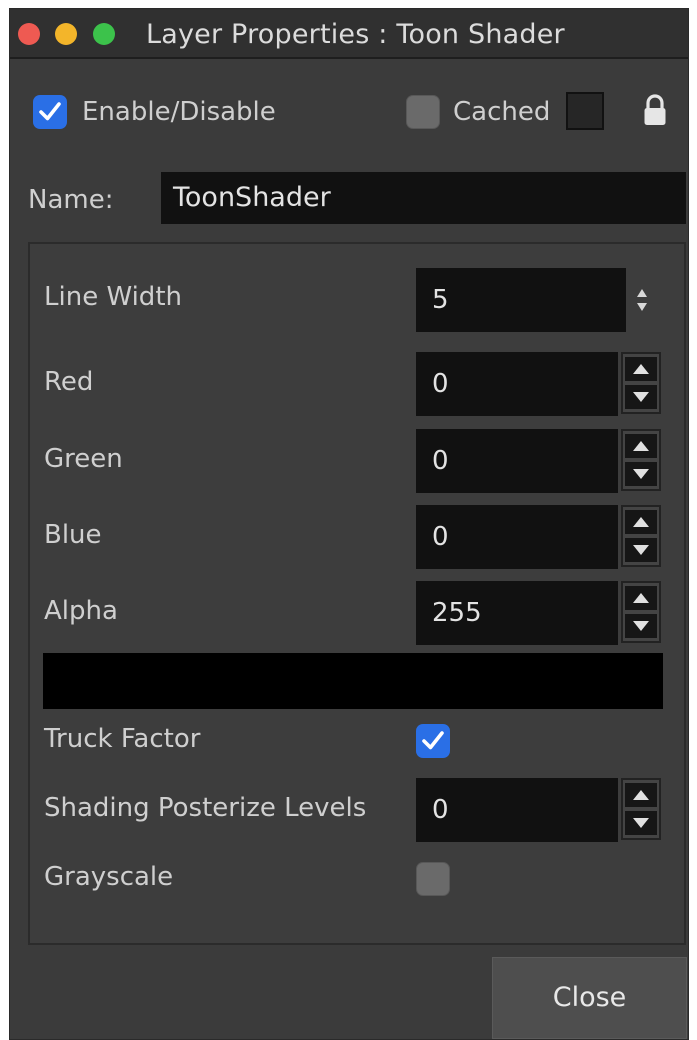 The width and height of the screenshot is (697, 1040). I want to click on red-increment-button, so click(641, 369).